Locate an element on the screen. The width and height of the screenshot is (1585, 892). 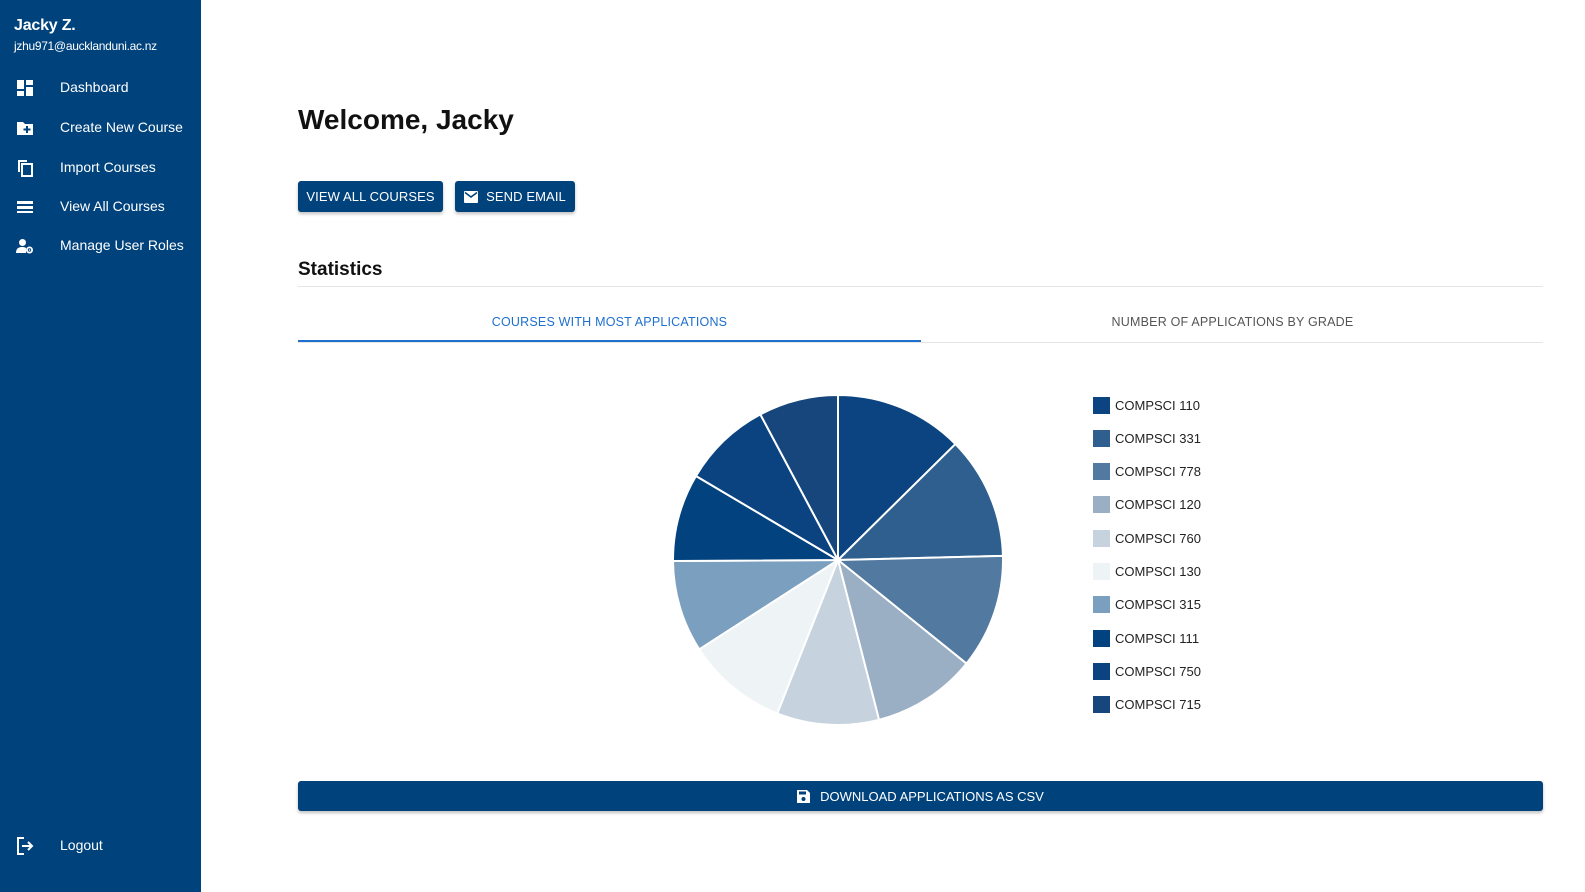
download-csv-button: DOWNLOAD APPLICATIONS AS CSV is located at coordinates (920, 796).